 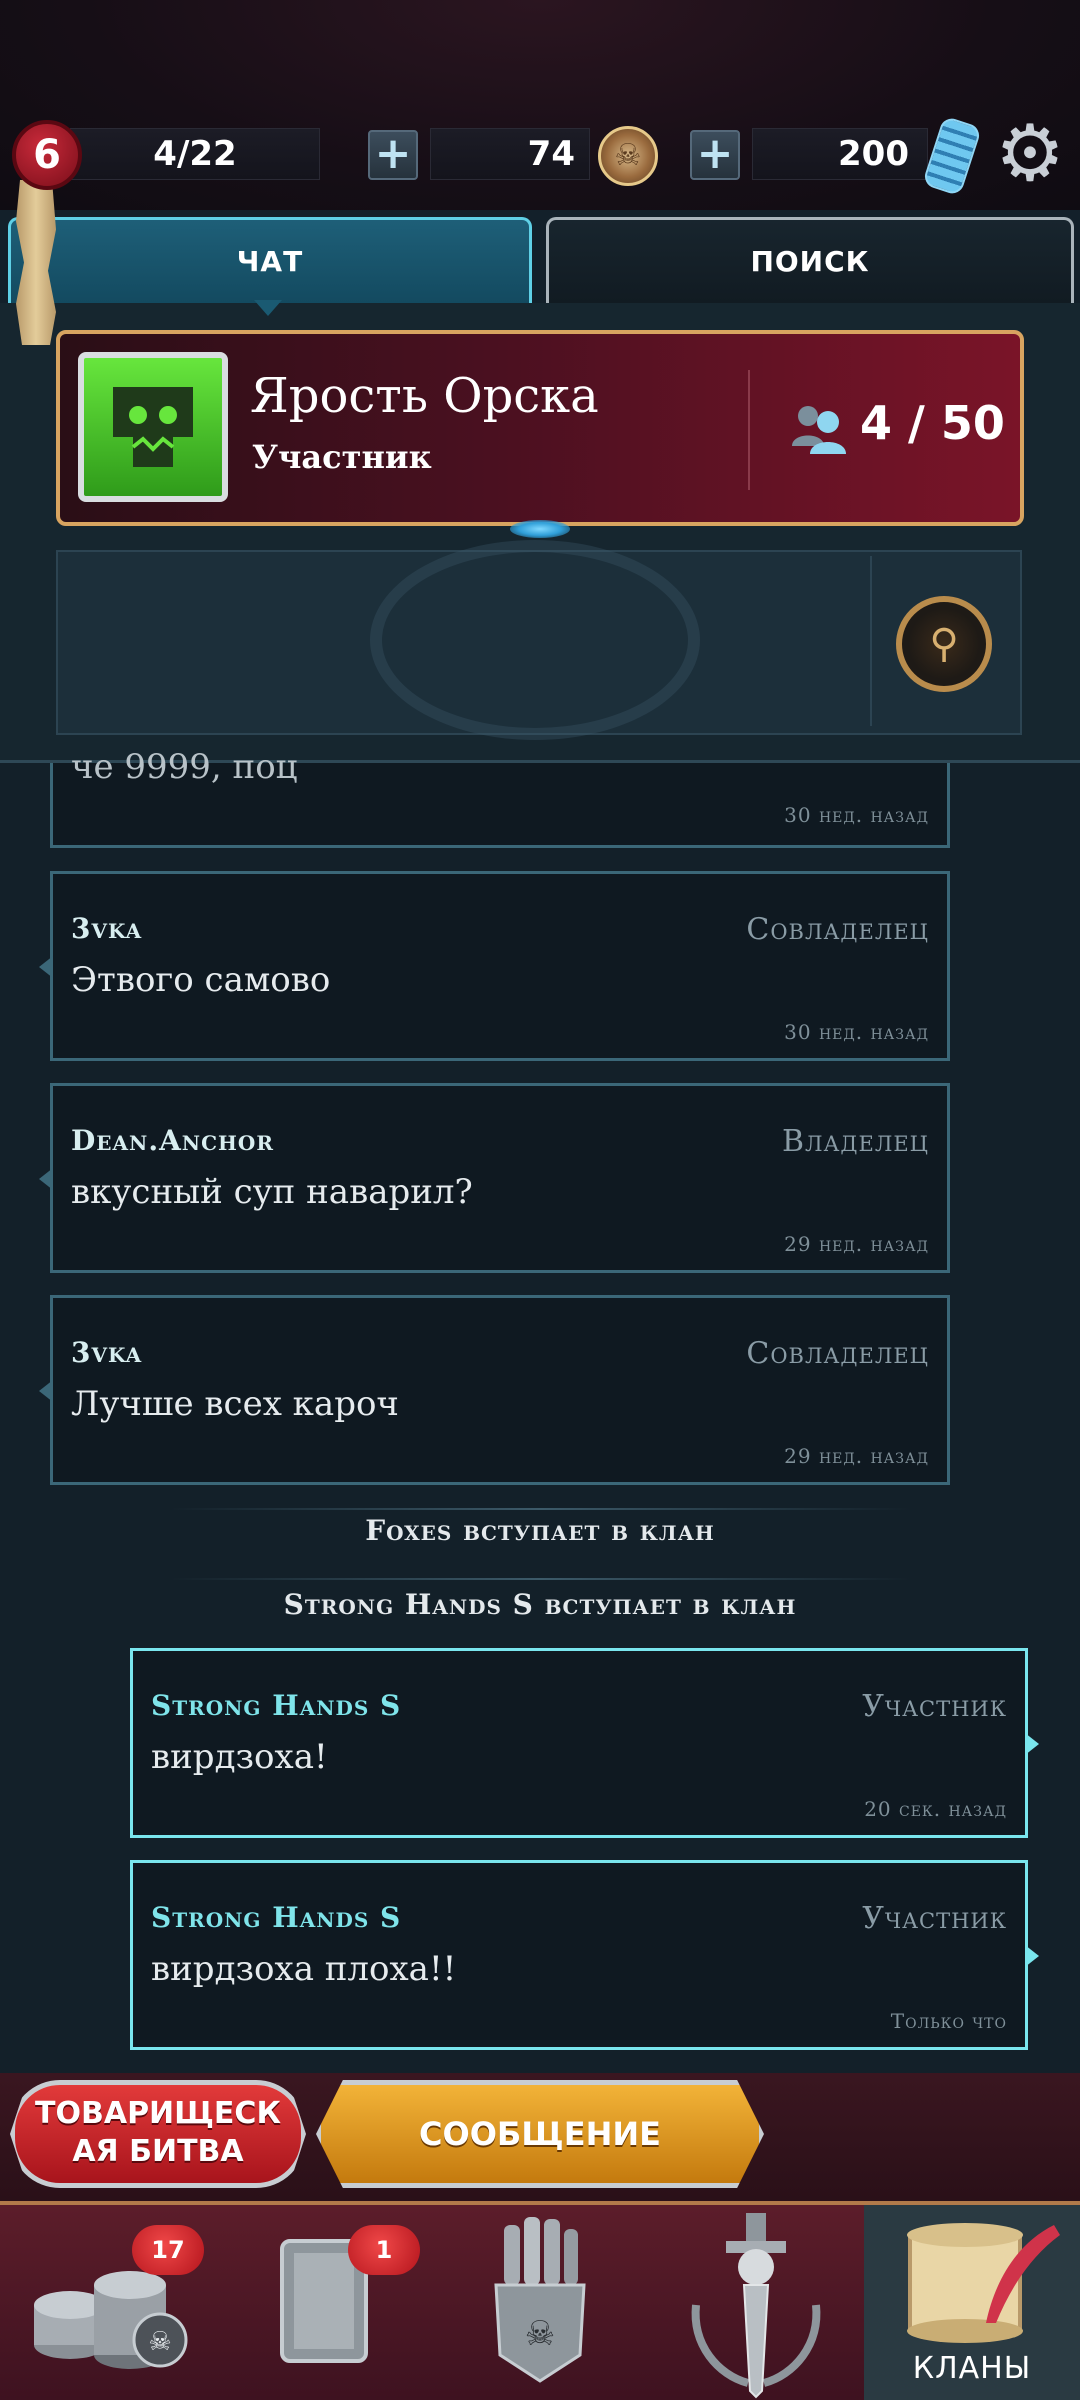 What do you see at coordinates (324, 2302) in the screenshot?
I see `nav-item-cards: 1` at bounding box center [324, 2302].